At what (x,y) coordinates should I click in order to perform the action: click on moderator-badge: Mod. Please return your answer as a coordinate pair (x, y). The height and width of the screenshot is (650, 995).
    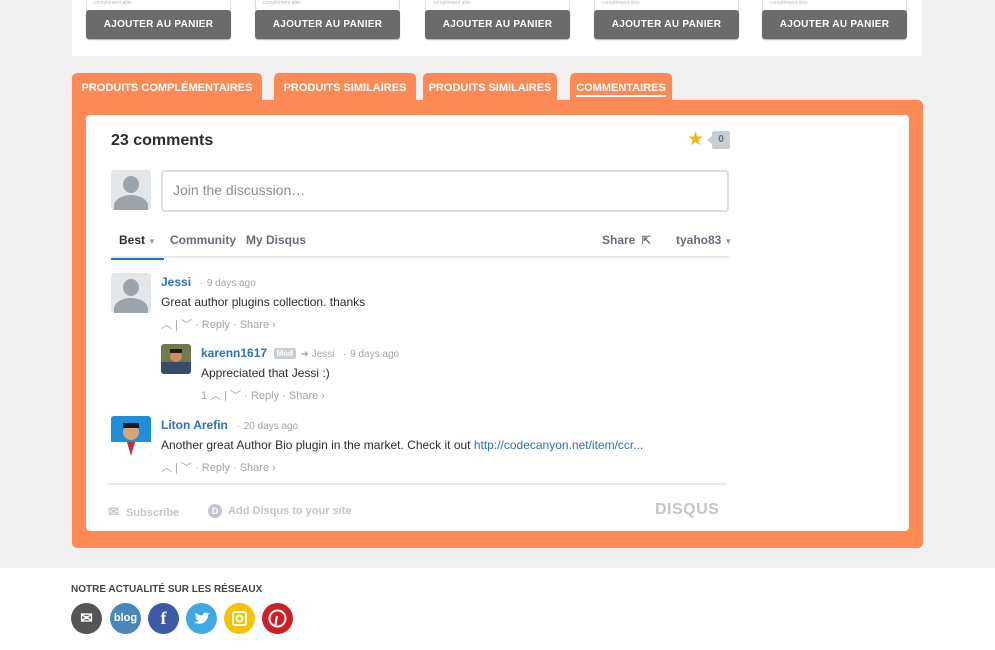
    Looking at the image, I should click on (284, 353).